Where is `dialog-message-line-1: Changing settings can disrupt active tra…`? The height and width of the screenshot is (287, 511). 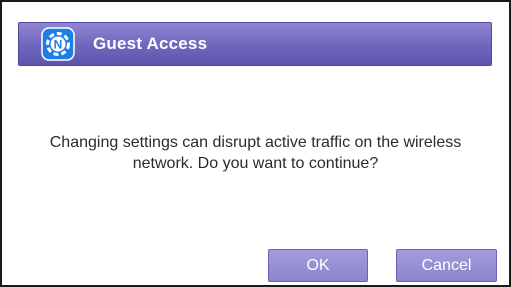
dialog-message-line-1: Changing settings can disrupt active tra… is located at coordinates (255, 142).